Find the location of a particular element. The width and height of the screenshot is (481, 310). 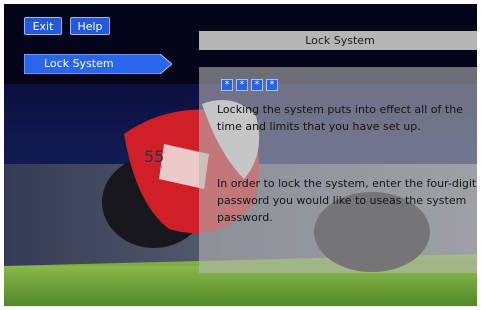

password-digit-box-3: * is located at coordinates (257, 85).